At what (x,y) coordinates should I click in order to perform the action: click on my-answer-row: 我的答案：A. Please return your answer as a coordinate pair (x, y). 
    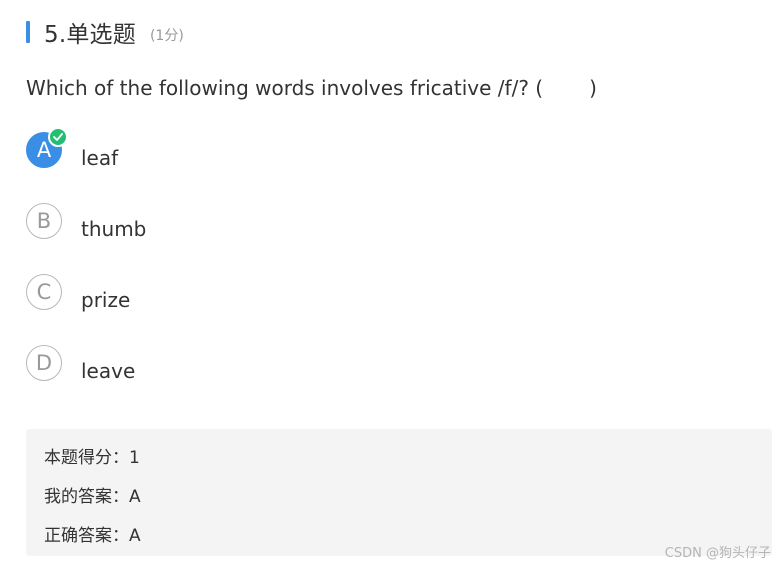
    Looking at the image, I should click on (92, 494).